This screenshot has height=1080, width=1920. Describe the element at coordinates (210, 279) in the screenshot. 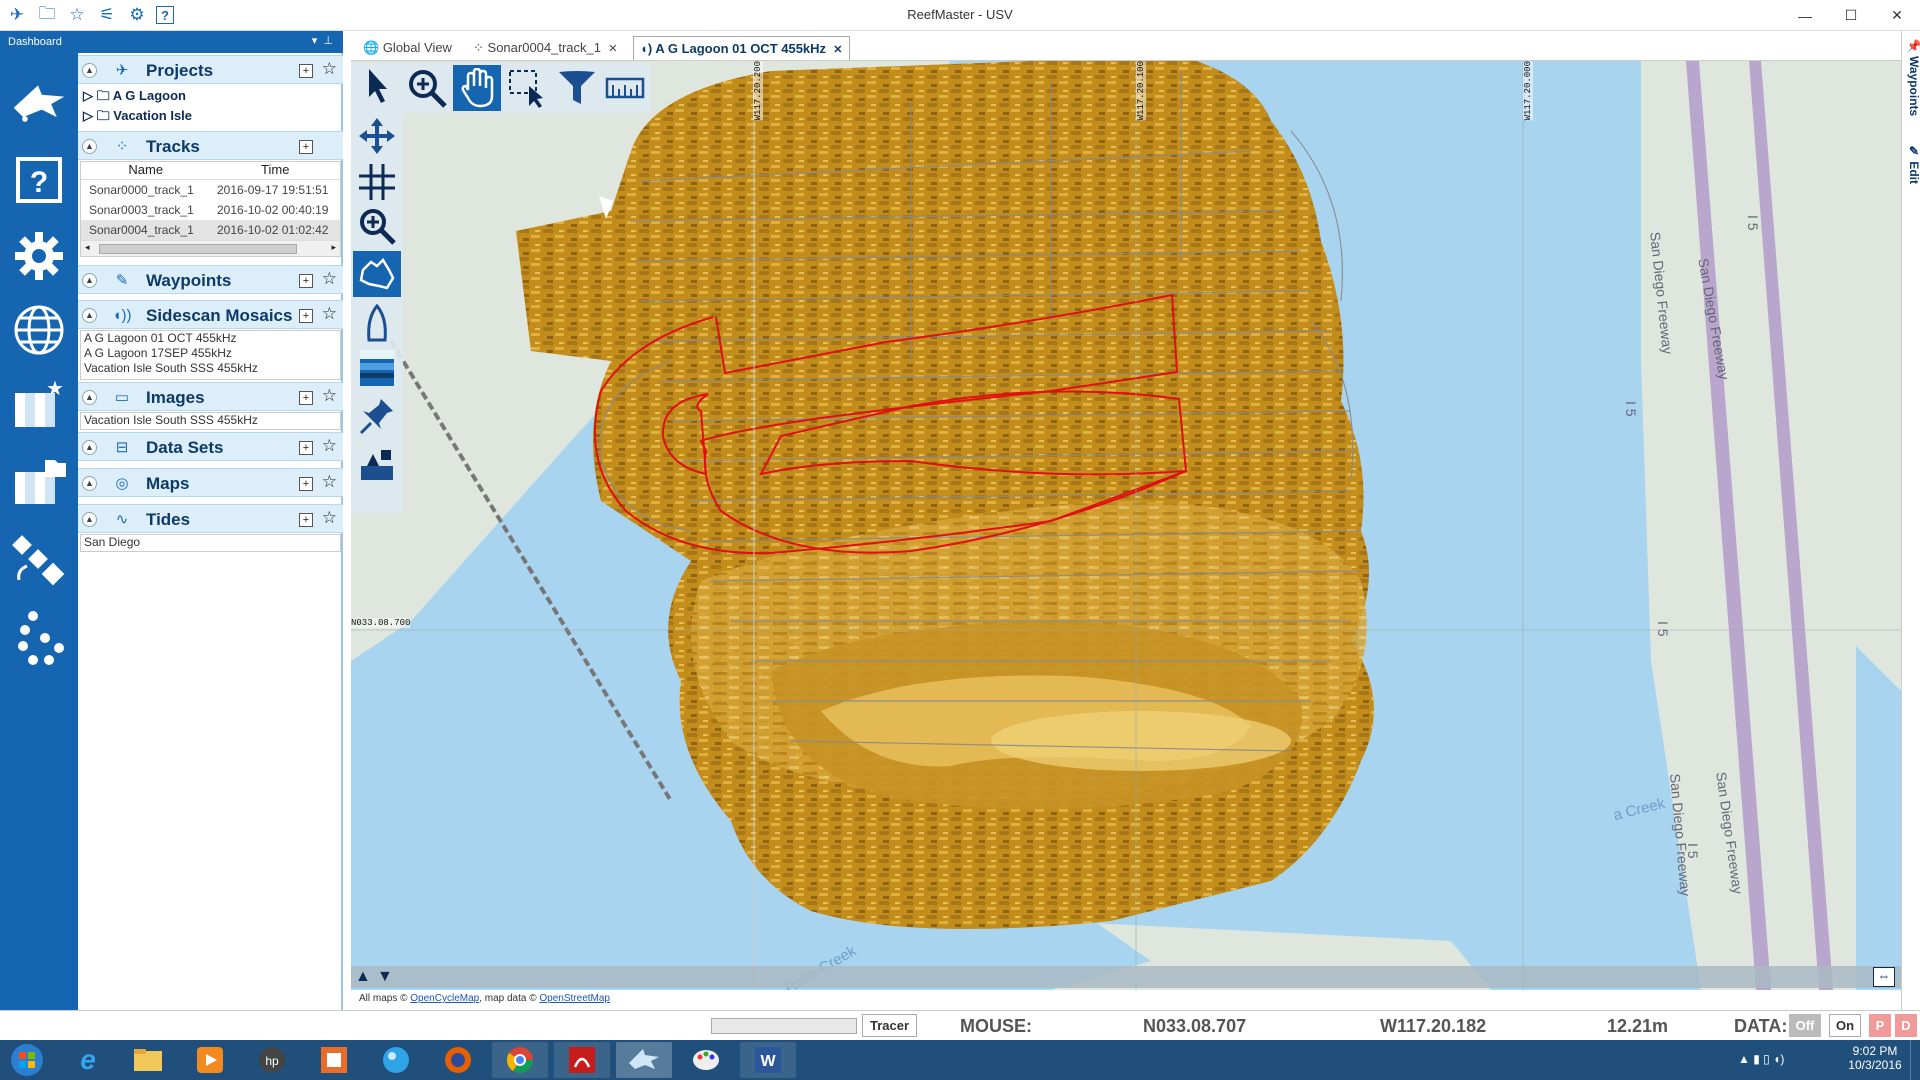

I see `waypoints-section-header: ▲ ✎ Waypoints + ☆` at that location.